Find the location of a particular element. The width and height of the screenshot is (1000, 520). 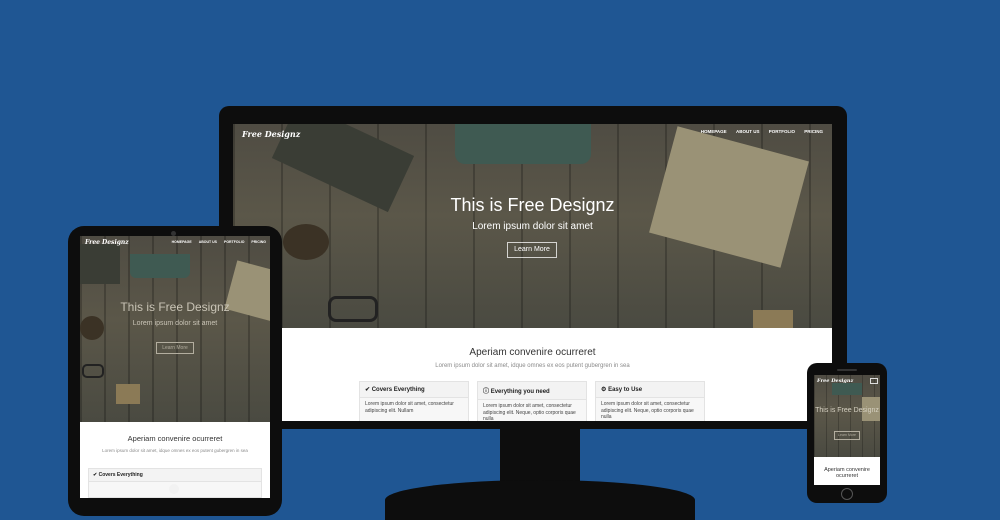

feature-card-header: ⚙ Easy to Use is located at coordinates (650, 390).